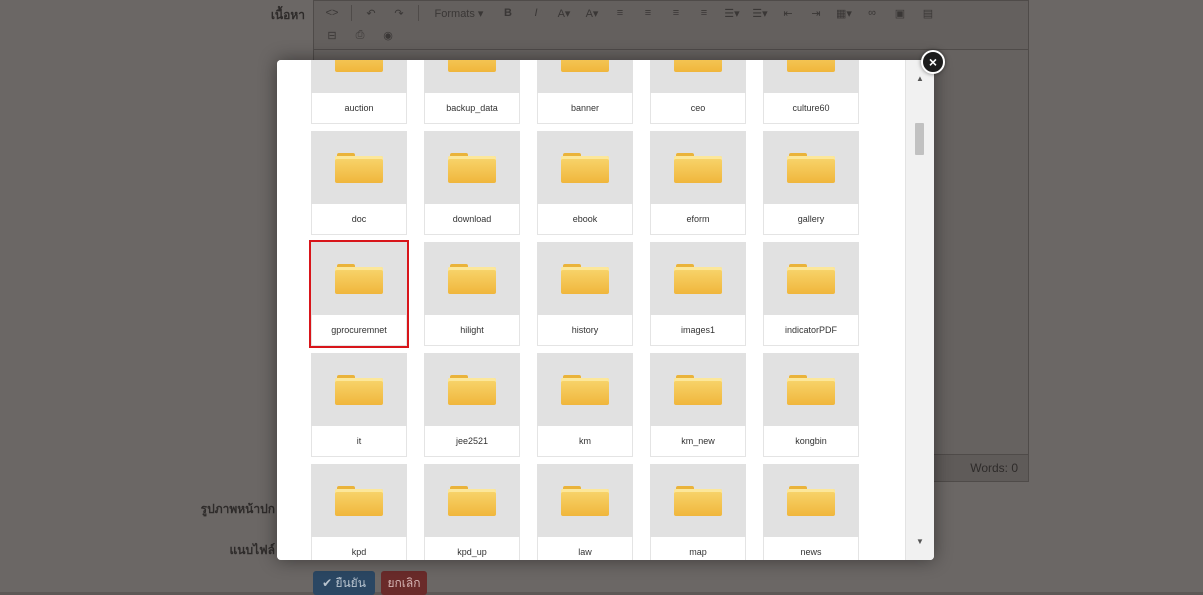 This screenshot has width=1203, height=595. What do you see at coordinates (811, 441) in the screenshot?
I see `folder-name: kongbin` at bounding box center [811, 441].